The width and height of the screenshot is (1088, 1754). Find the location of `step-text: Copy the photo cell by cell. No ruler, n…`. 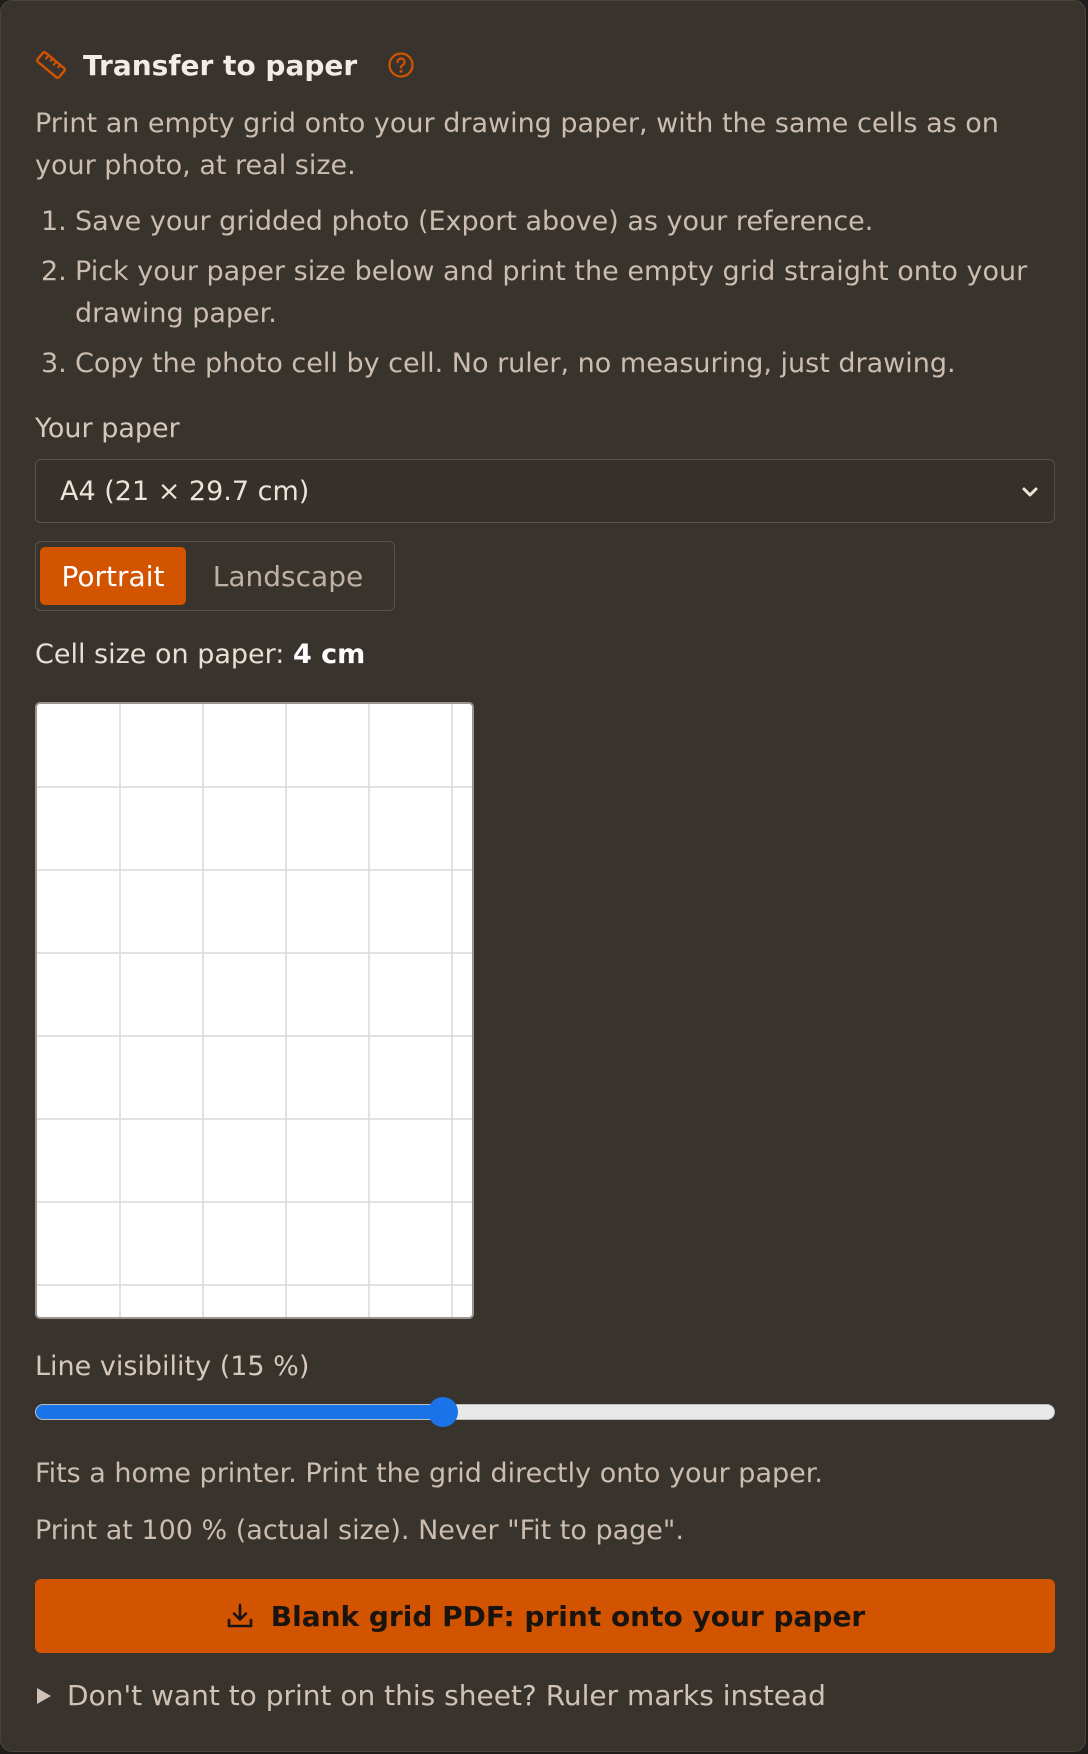

step-text: Copy the photo cell by cell. No ruler, n… is located at coordinates (515, 363).